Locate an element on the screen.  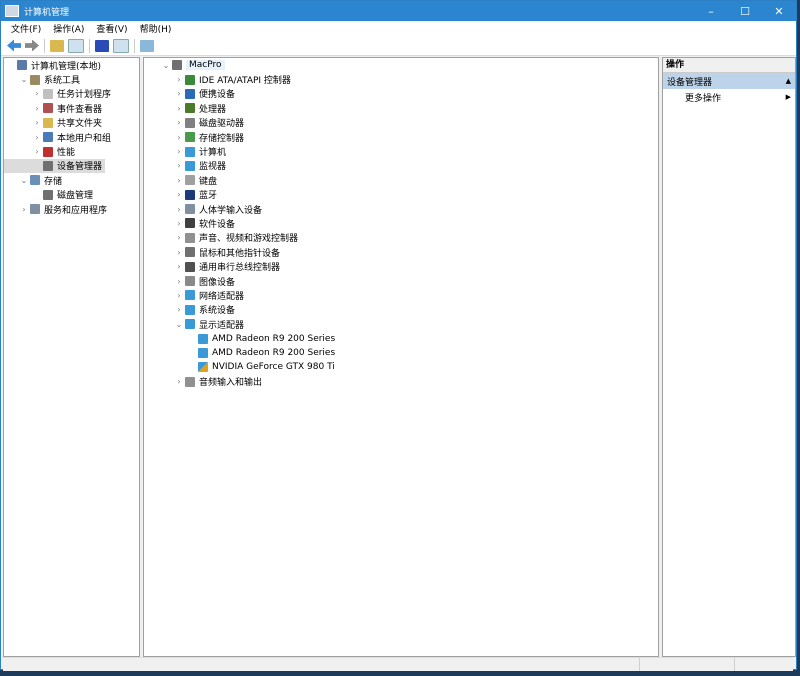
tree-item: › 人体学输入设备 is located at coordinates (401, 209).